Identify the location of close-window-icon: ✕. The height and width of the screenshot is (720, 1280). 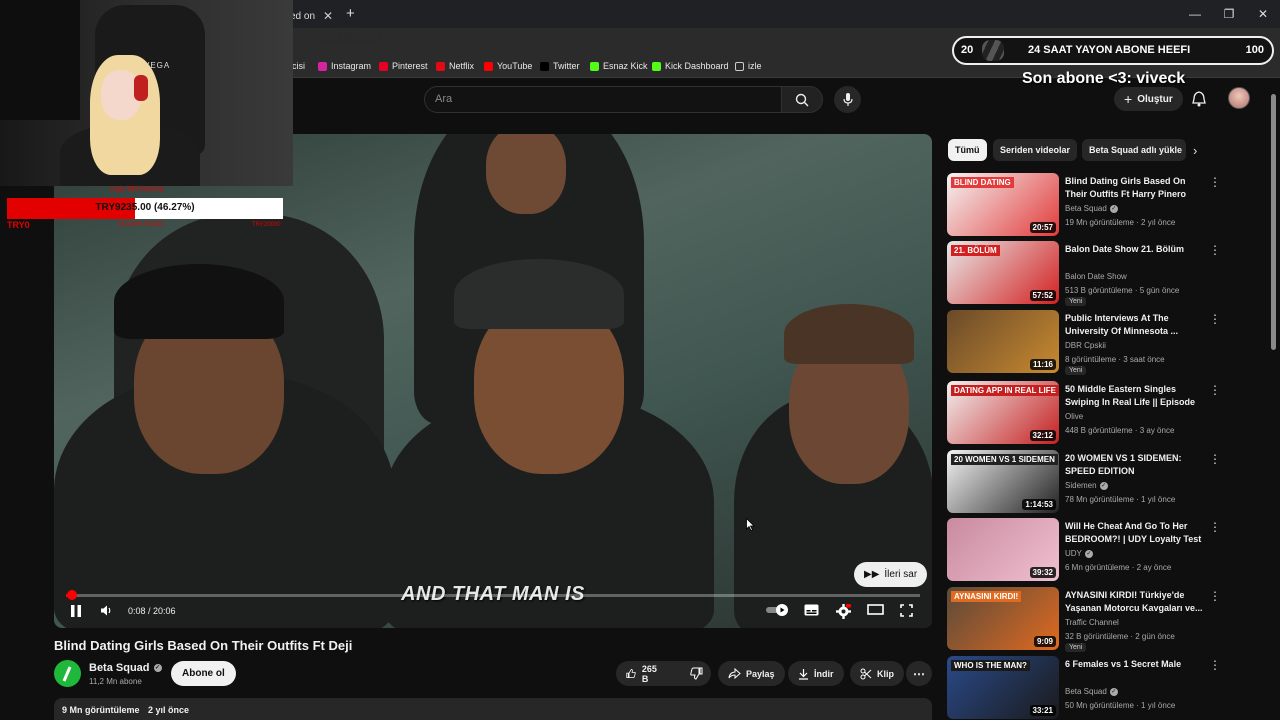
(1263, 14).